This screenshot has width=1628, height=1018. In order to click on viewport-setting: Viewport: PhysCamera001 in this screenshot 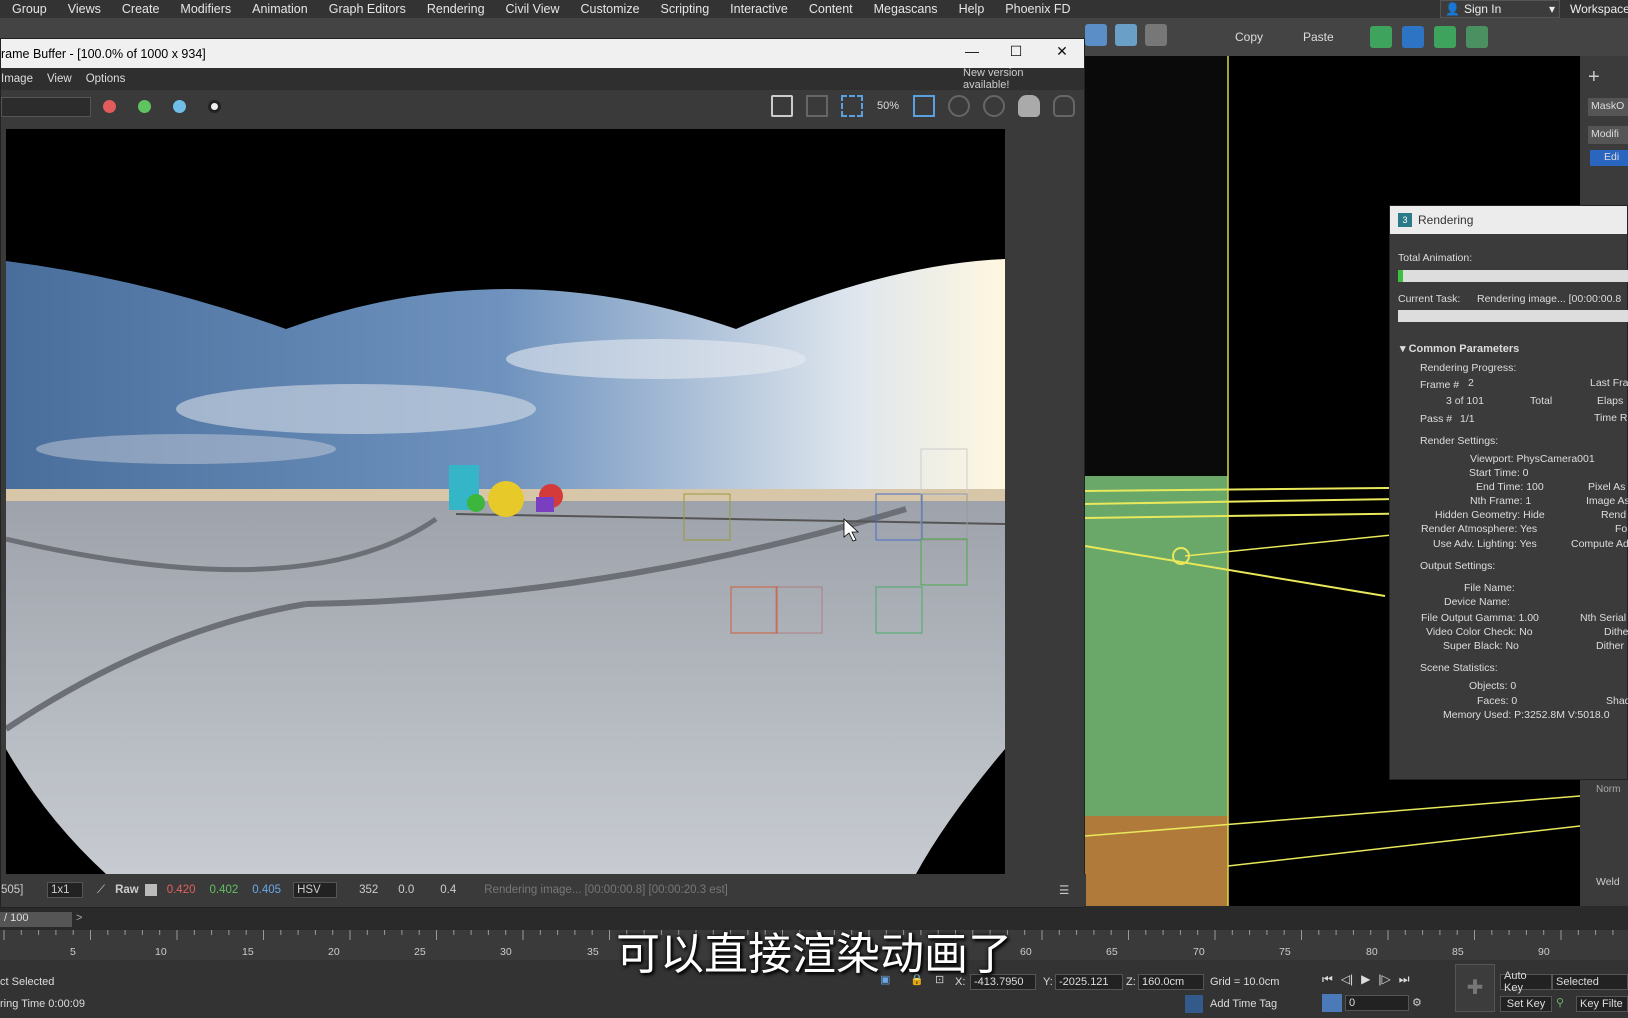, I will do `click(1532, 459)`.